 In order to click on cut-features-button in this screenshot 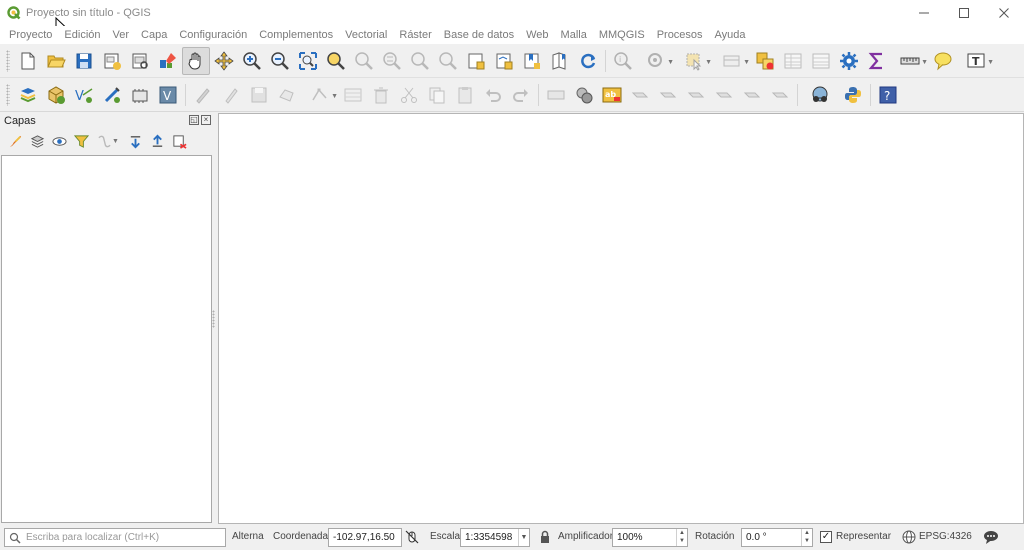, I will do `click(409, 95)`.